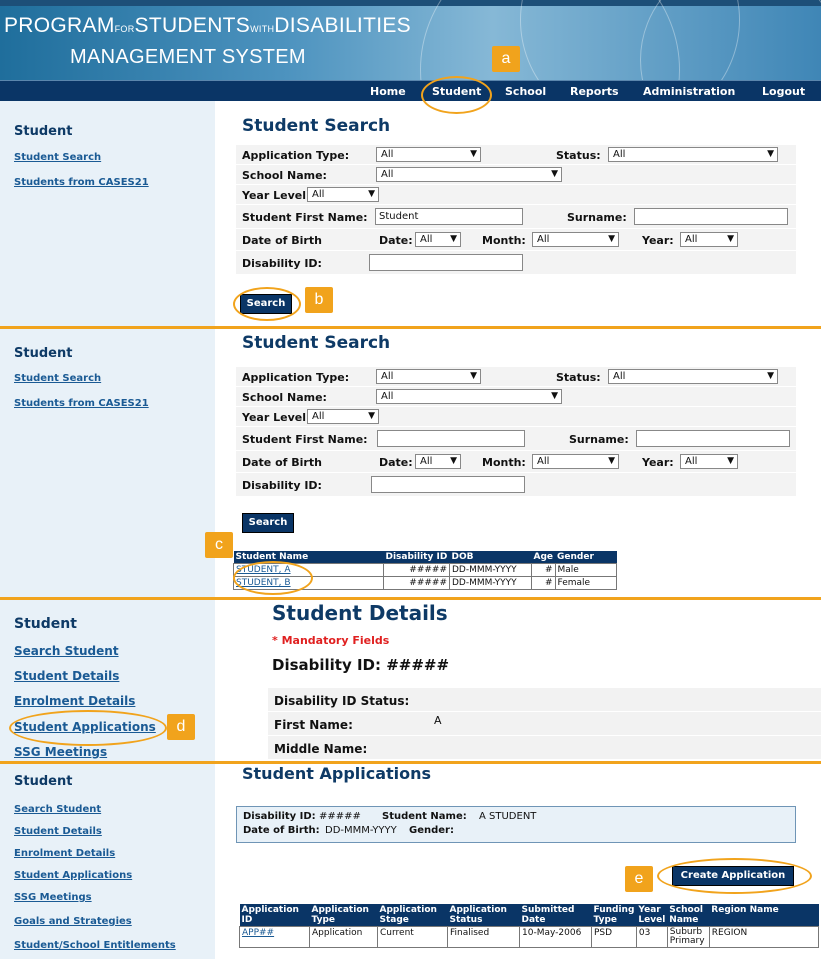  I want to click on table-cell: 10-May-2006, so click(555, 937).